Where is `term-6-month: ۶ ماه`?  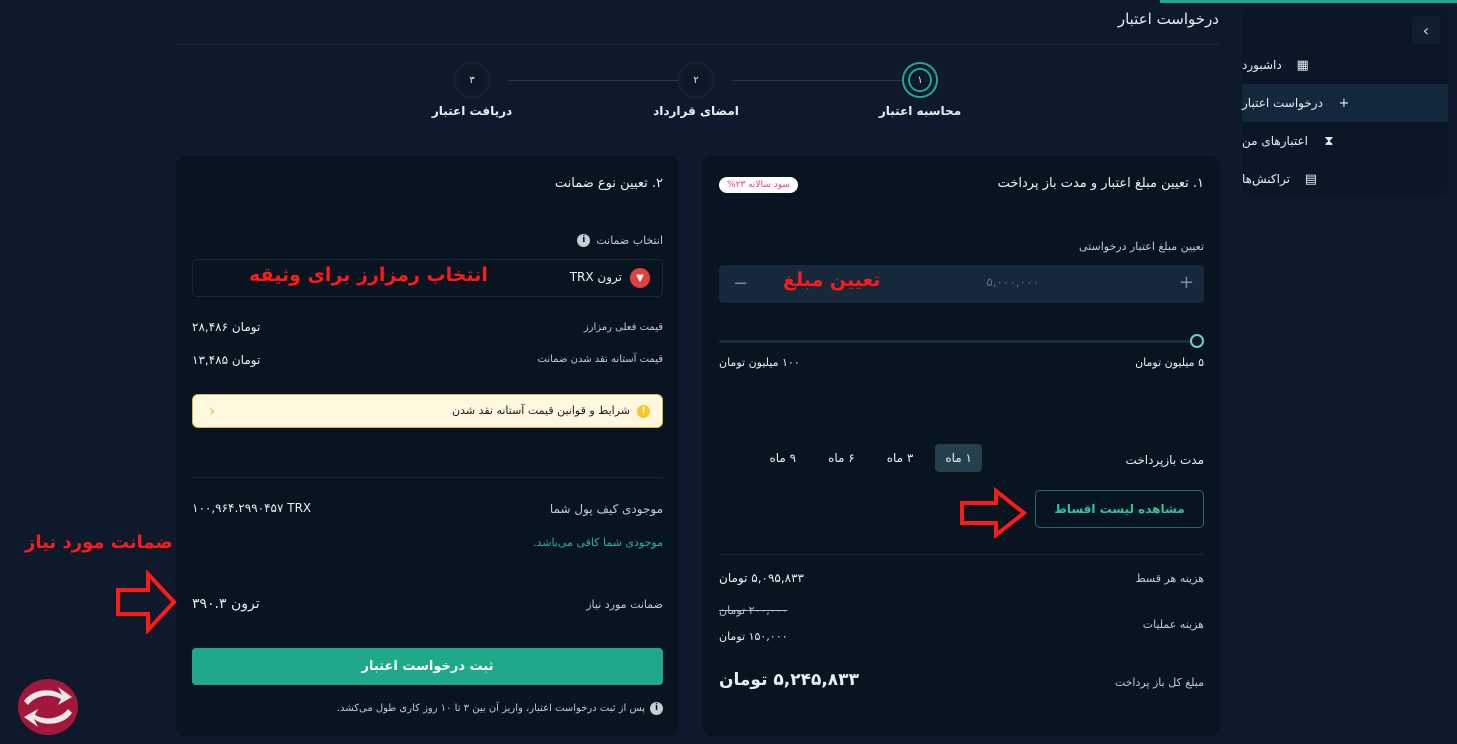 term-6-month: ۶ ماه is located at coordinates (841, 458).